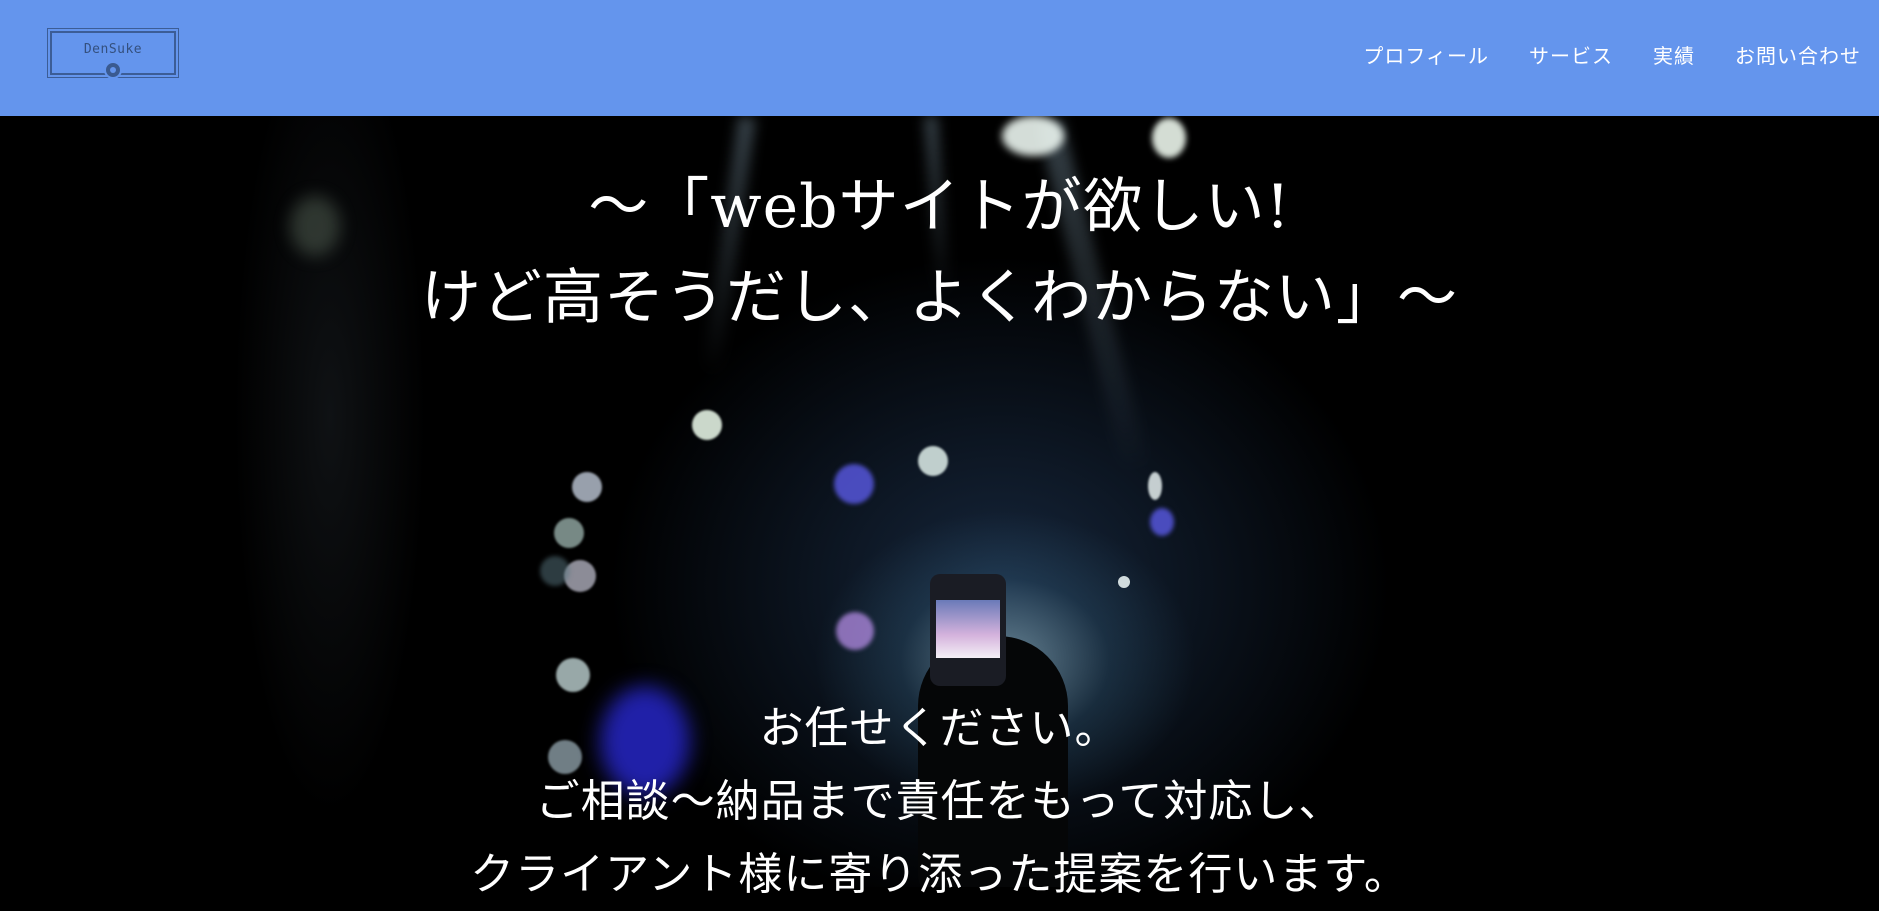 The height and width of the screenshot is (911, 1879). I want to click on phone-silhouette, so click(968, 630).